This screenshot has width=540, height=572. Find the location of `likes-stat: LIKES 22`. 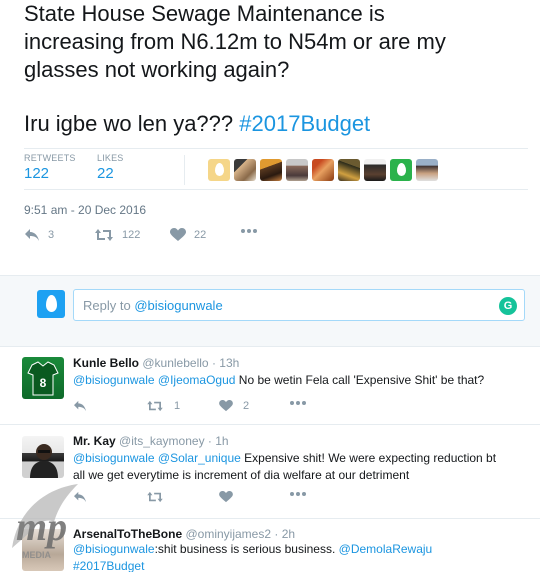

likes-stat: LIKES 22 is located at coordinates (110, 167).